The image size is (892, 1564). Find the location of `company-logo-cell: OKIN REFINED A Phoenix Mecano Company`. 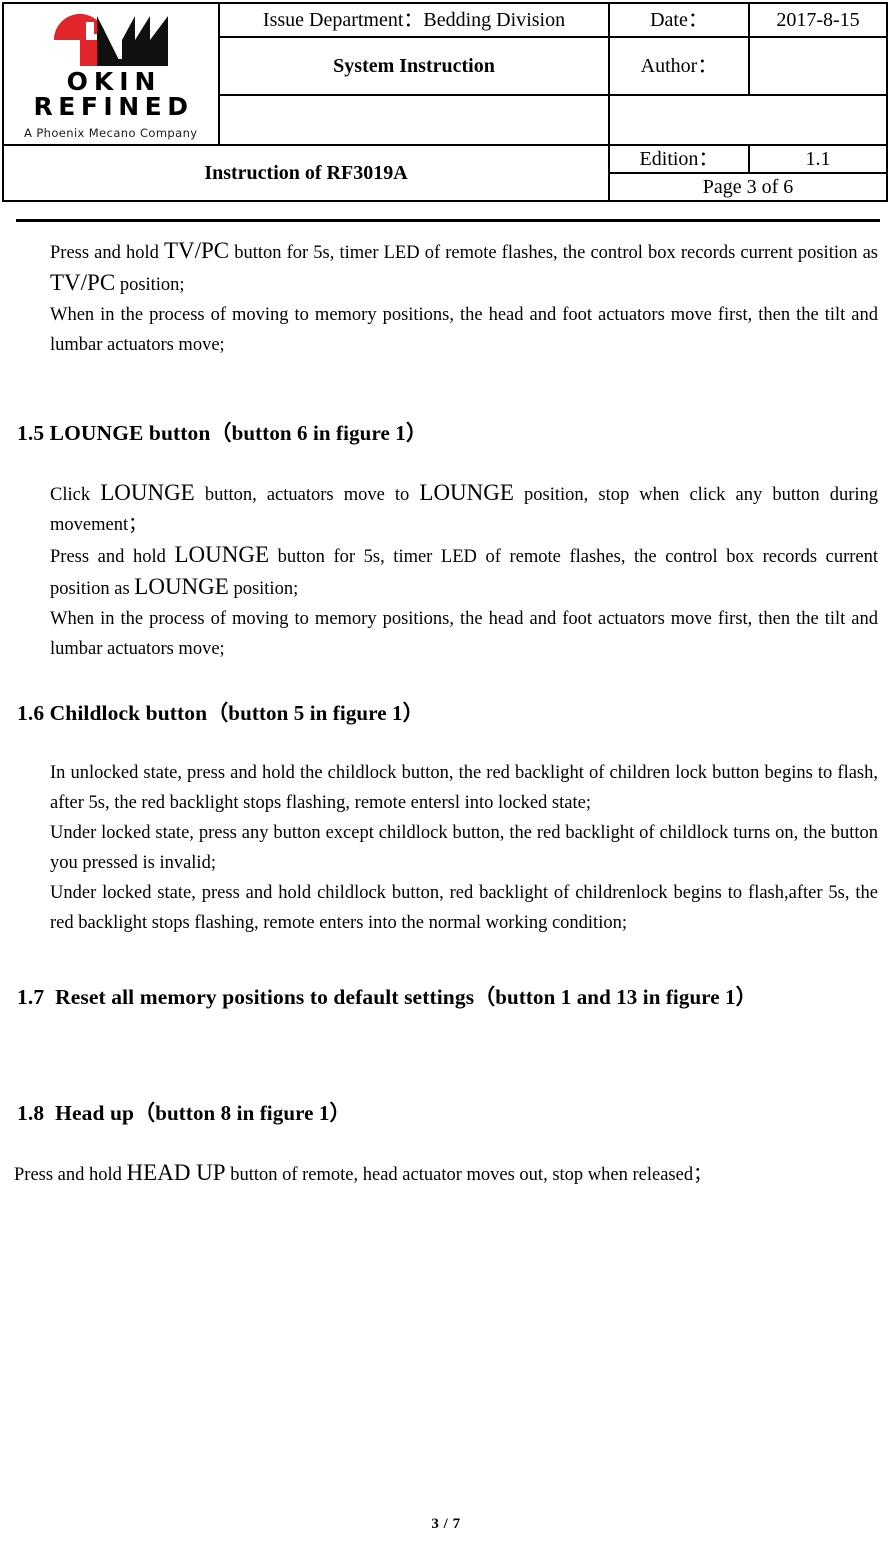

company-logo-cell: OKIN REFINED A Phoenix Mecano Company is located at coordinates (111, 74).